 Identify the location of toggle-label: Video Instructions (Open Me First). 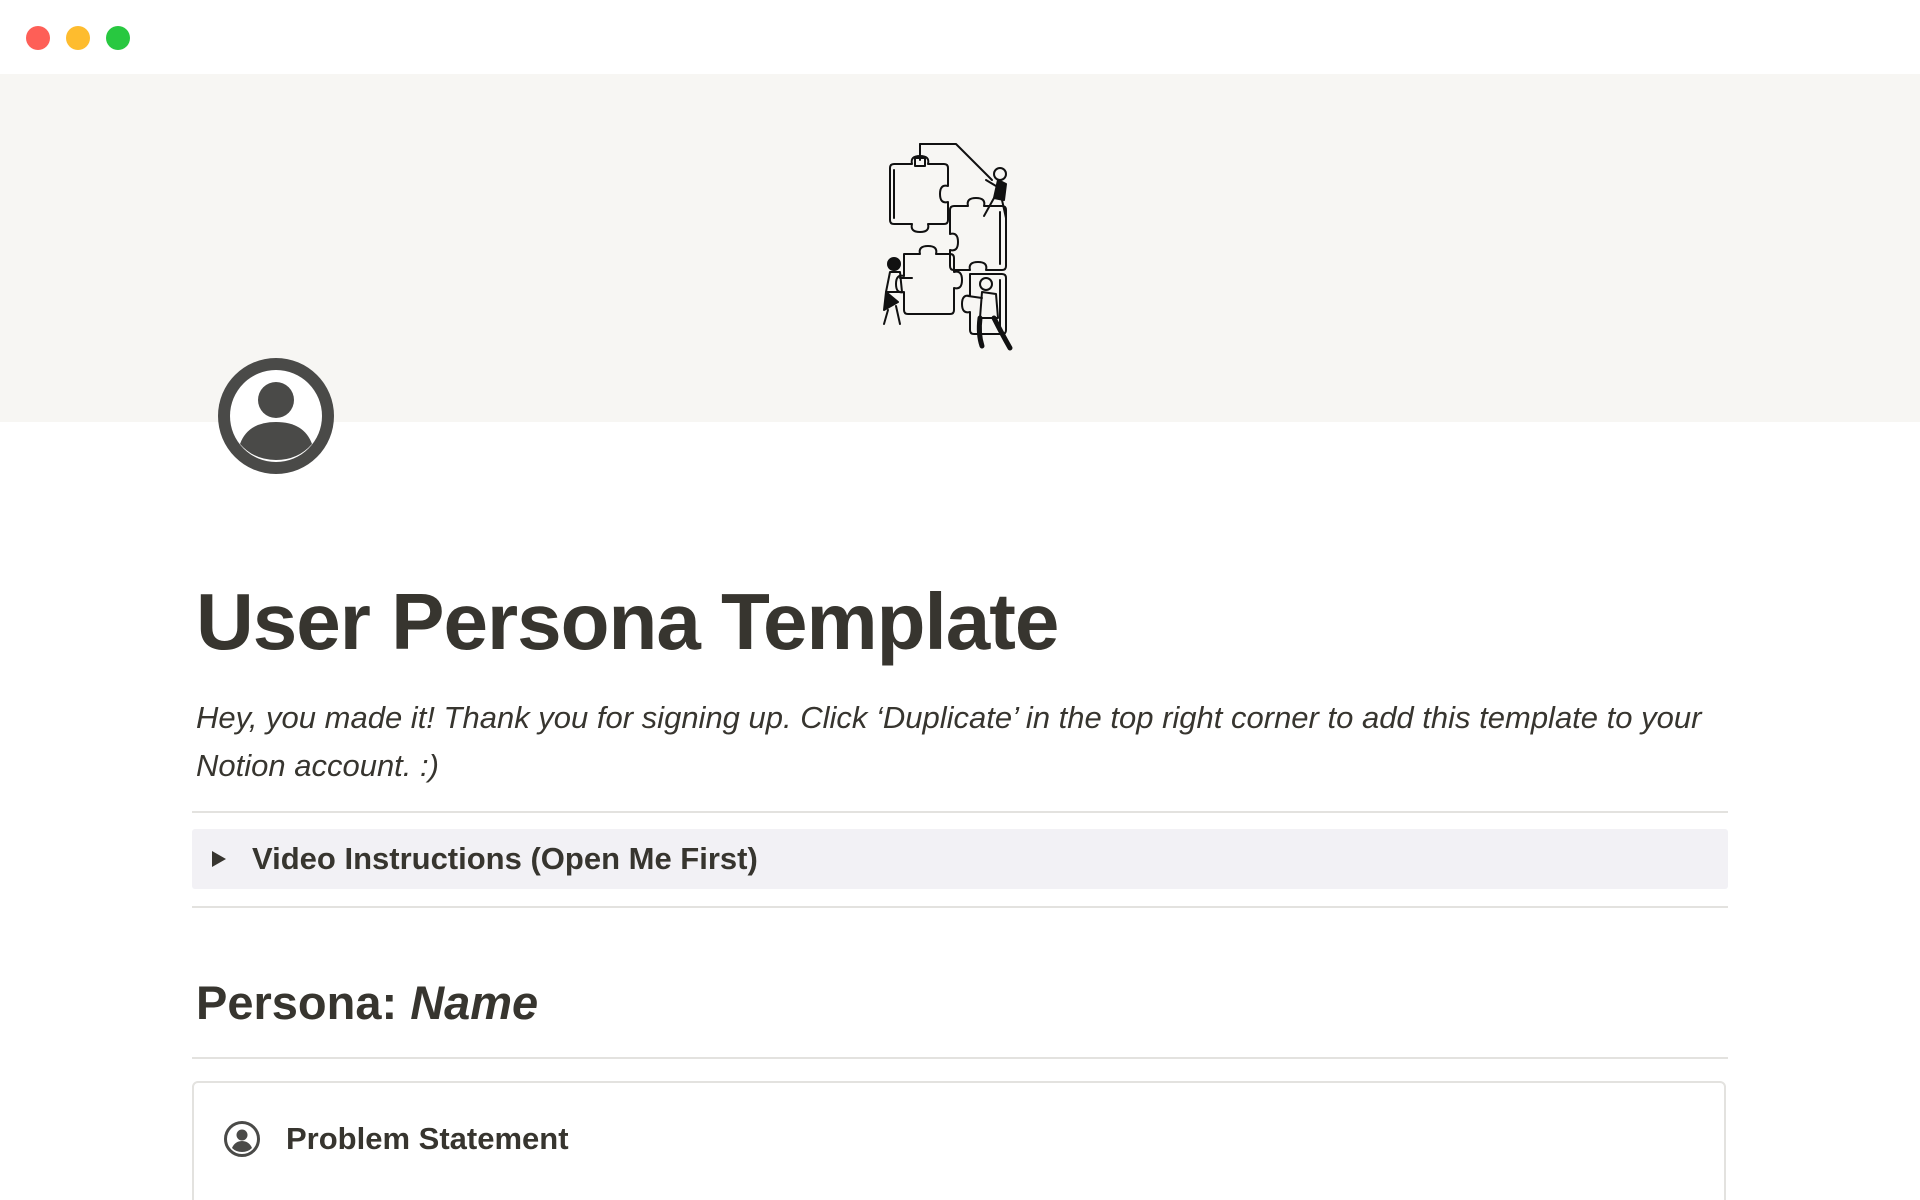
(505, 858).